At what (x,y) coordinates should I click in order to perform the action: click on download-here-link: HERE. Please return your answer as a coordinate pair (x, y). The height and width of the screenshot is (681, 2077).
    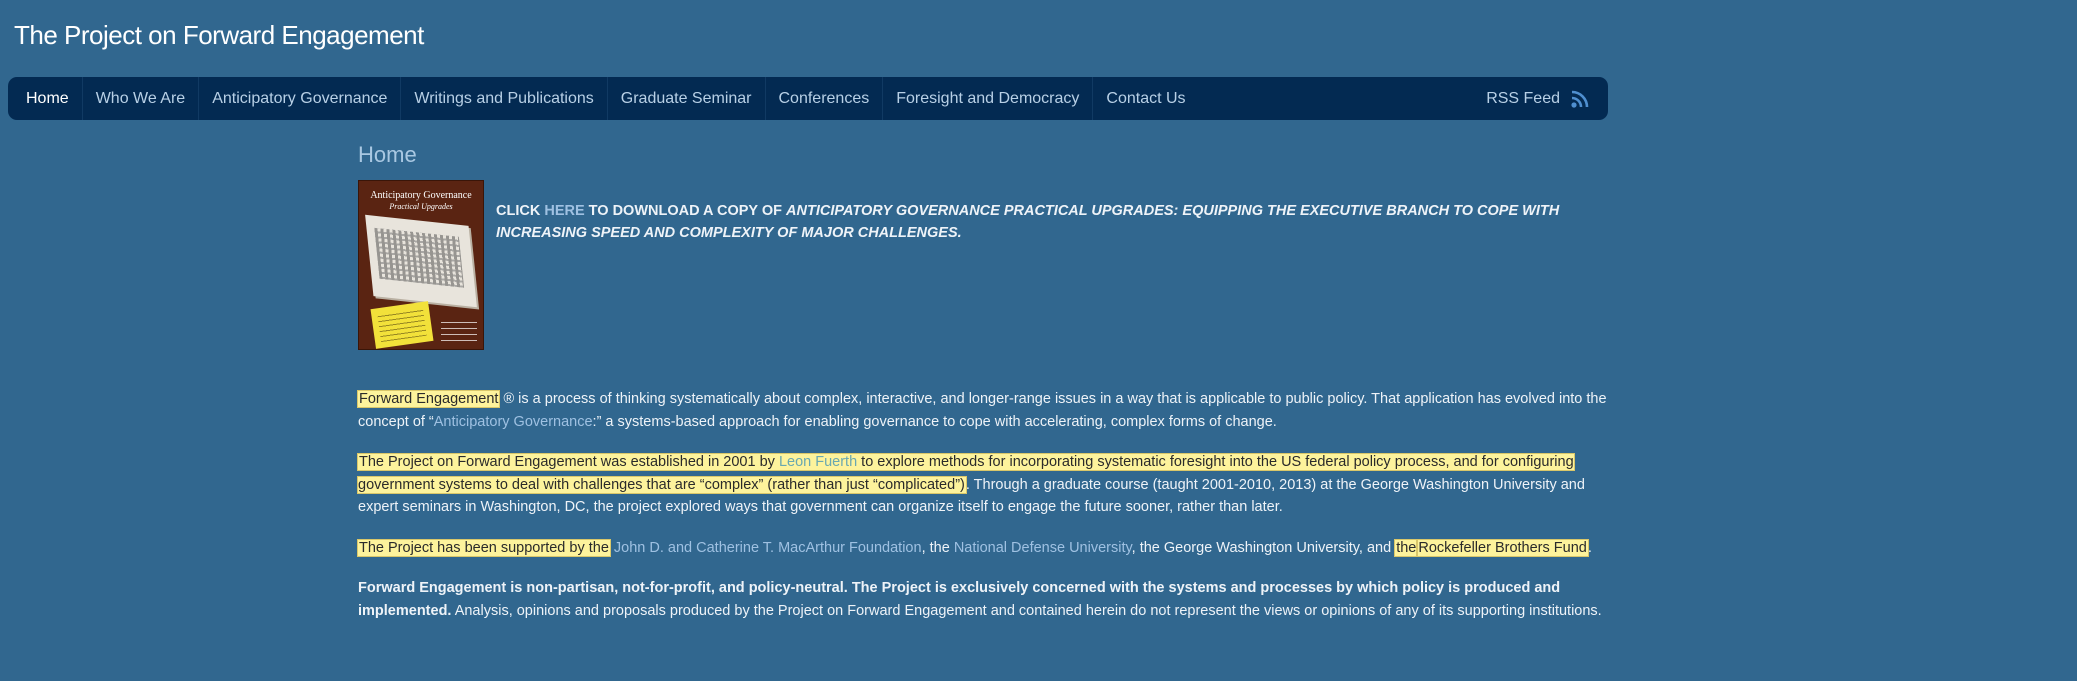
    Looking at the image, I should click on (564, 211).